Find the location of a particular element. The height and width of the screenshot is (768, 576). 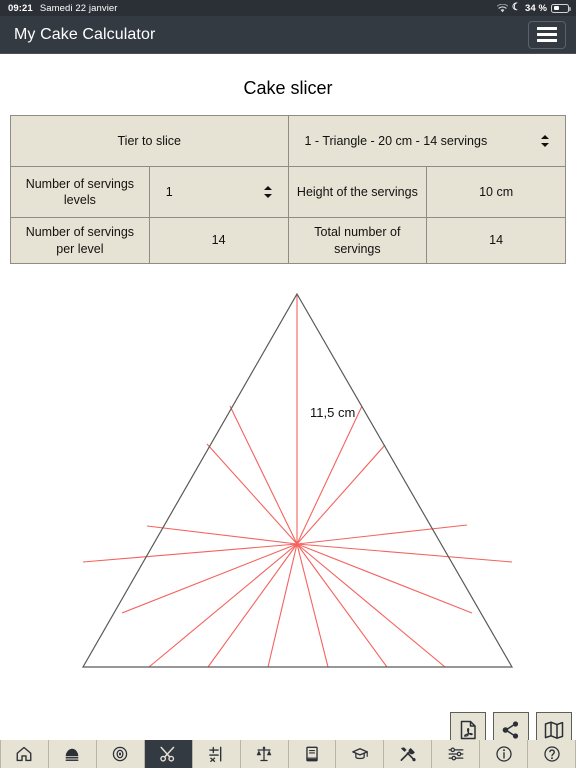

status-date: Samedi 22 janvier is located at coordinates (78, 8).